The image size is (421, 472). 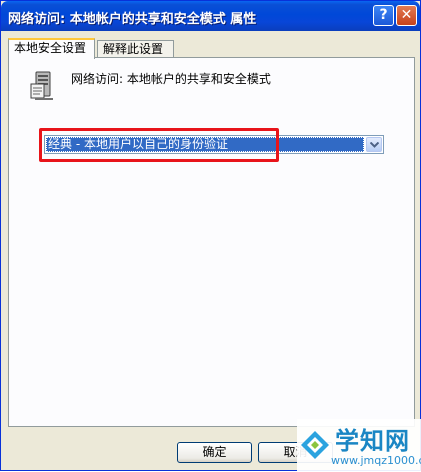 What do you see at coordinates (135, 49) in the screenshot?
I see `tab-explain-setting: 解释此设置` at bounding box center [135, 49].